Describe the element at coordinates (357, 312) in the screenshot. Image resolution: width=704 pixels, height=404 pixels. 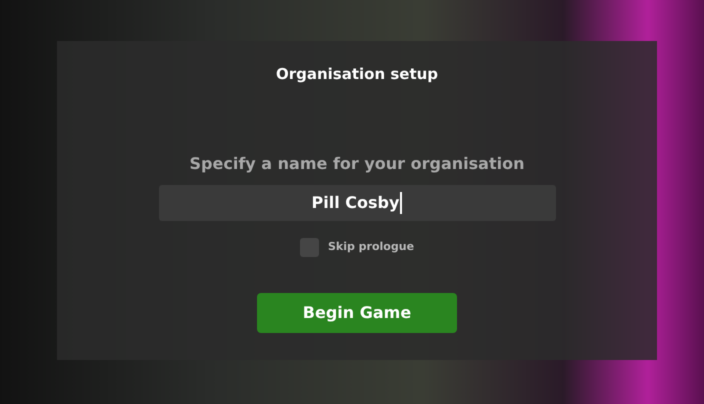
I see `begin-game-button: Begin Game` at that location.